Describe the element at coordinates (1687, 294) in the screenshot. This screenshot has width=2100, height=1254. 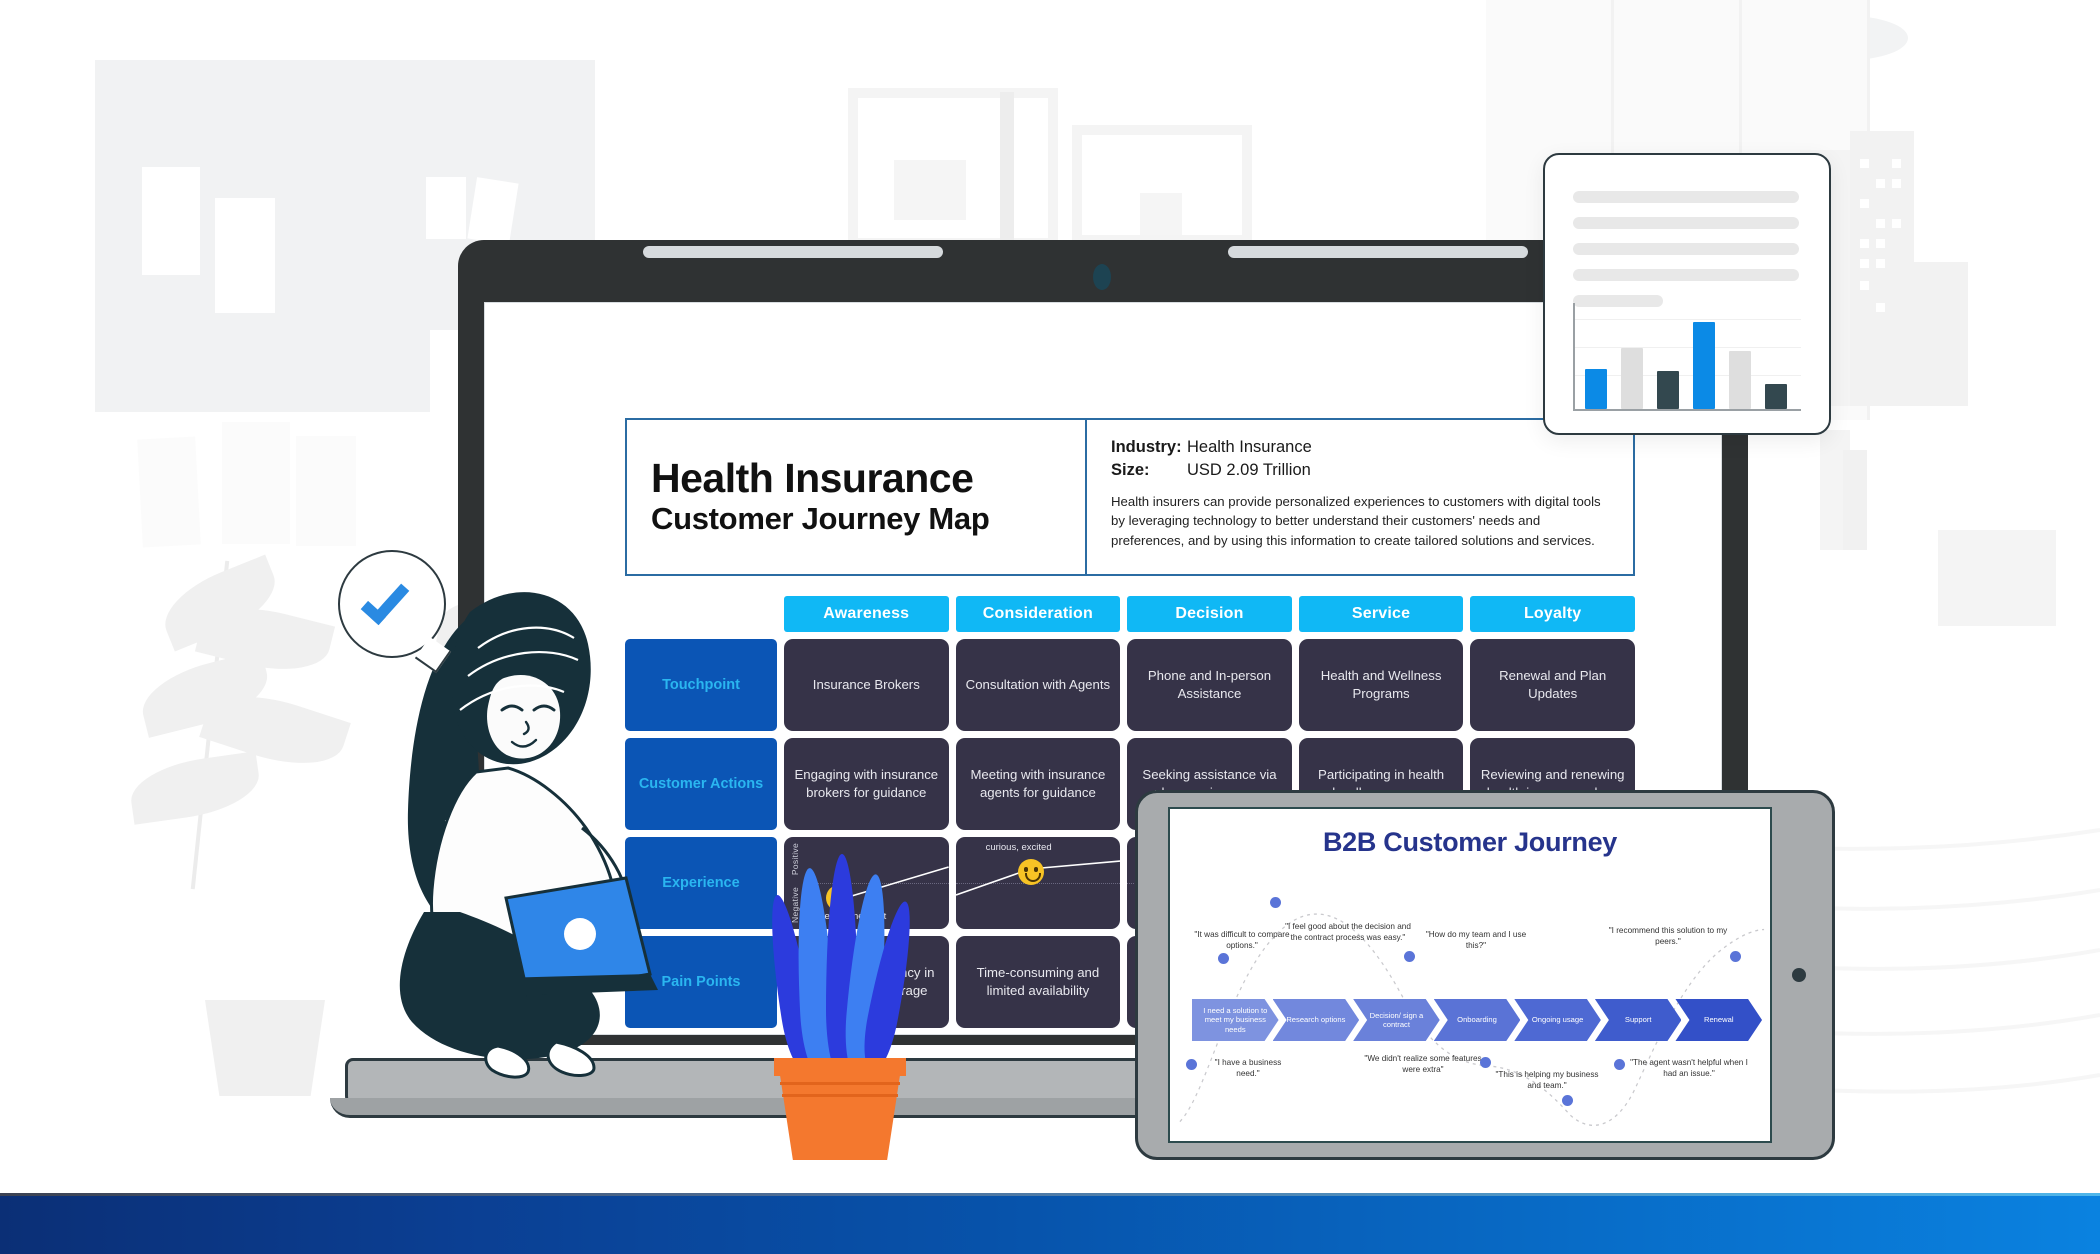
I see `floating-document-card` at that location.